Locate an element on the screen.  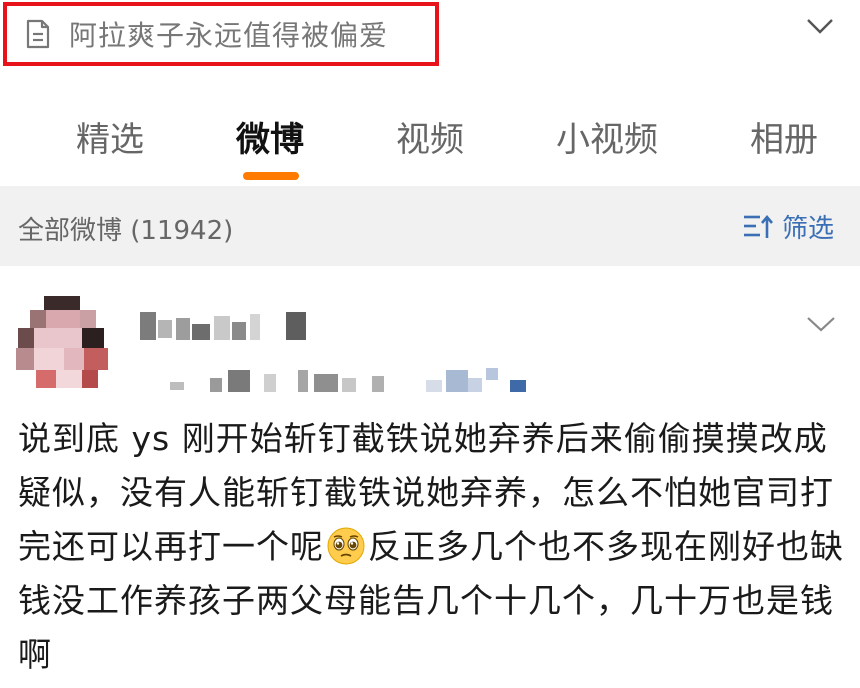
page-title-box: 阿拉爽子永远值得被偏爱 is located at coordinates (221, 34).